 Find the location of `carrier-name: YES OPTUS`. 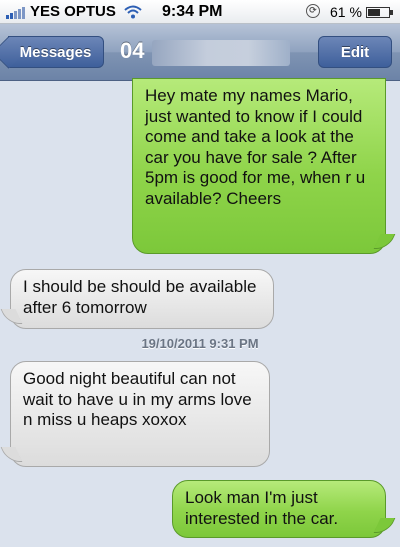

carrier-name: YES OPTUS is located at coordinates (73, 11).